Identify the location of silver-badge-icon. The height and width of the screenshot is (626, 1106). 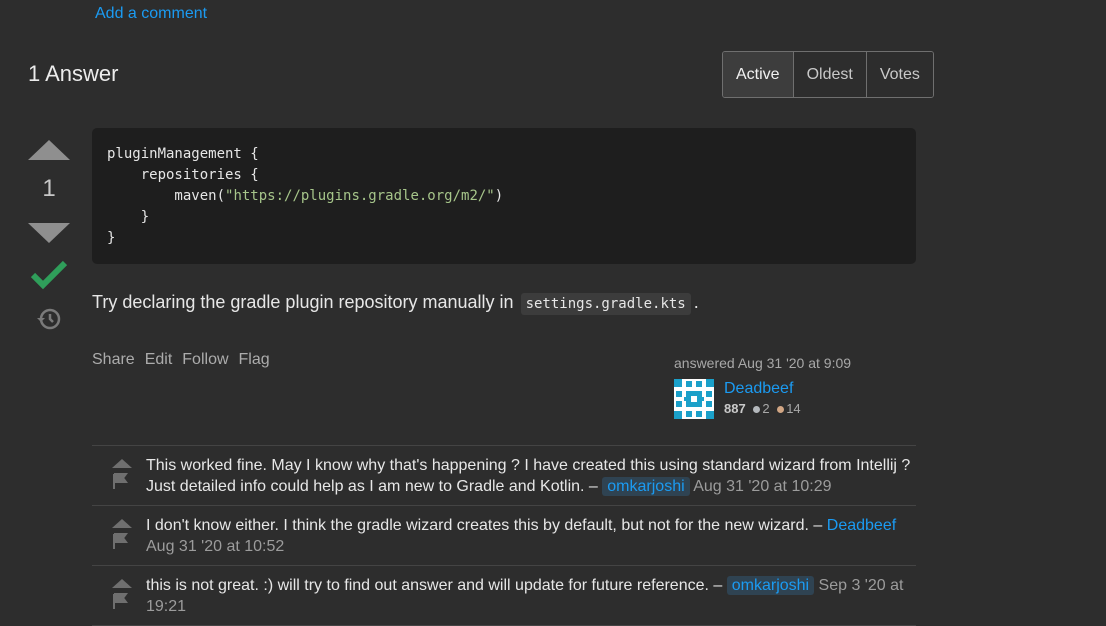
(757, 409).